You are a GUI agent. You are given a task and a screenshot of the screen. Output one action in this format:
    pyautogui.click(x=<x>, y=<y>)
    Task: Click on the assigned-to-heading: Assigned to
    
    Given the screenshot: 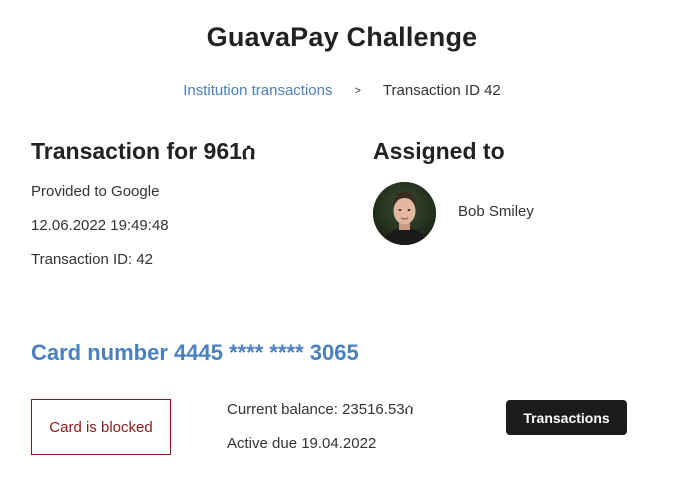 What is the action you would take?
    pyautogui.click(x=439, y=151)
    